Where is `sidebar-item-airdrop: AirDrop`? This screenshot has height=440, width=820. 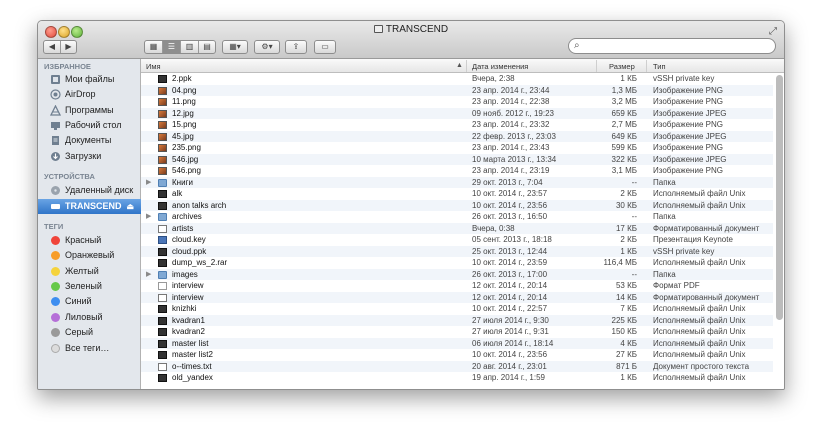
sidebar-item-airdrop: AirDrop is located at coordinates (89, 94).